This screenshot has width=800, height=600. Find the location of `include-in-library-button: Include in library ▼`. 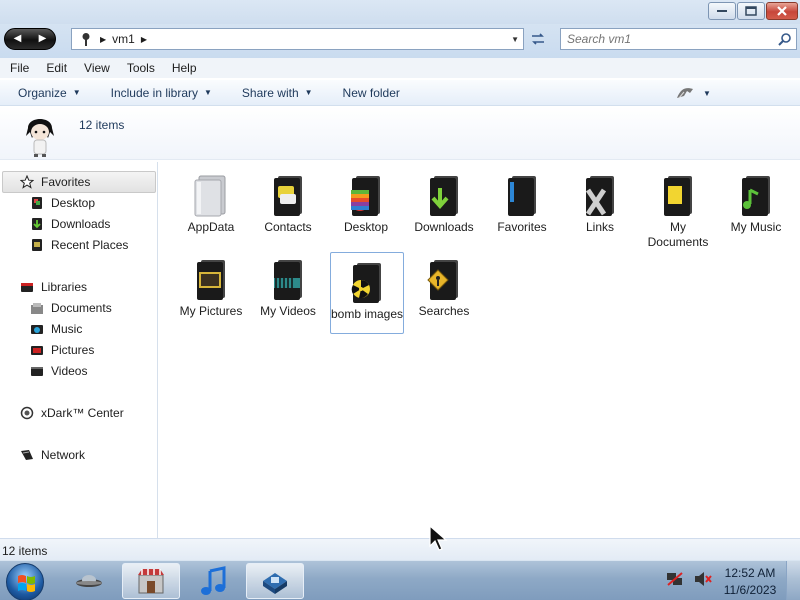

include-in-library-button: Include in library ▼ is located at coordinates (161, 93).